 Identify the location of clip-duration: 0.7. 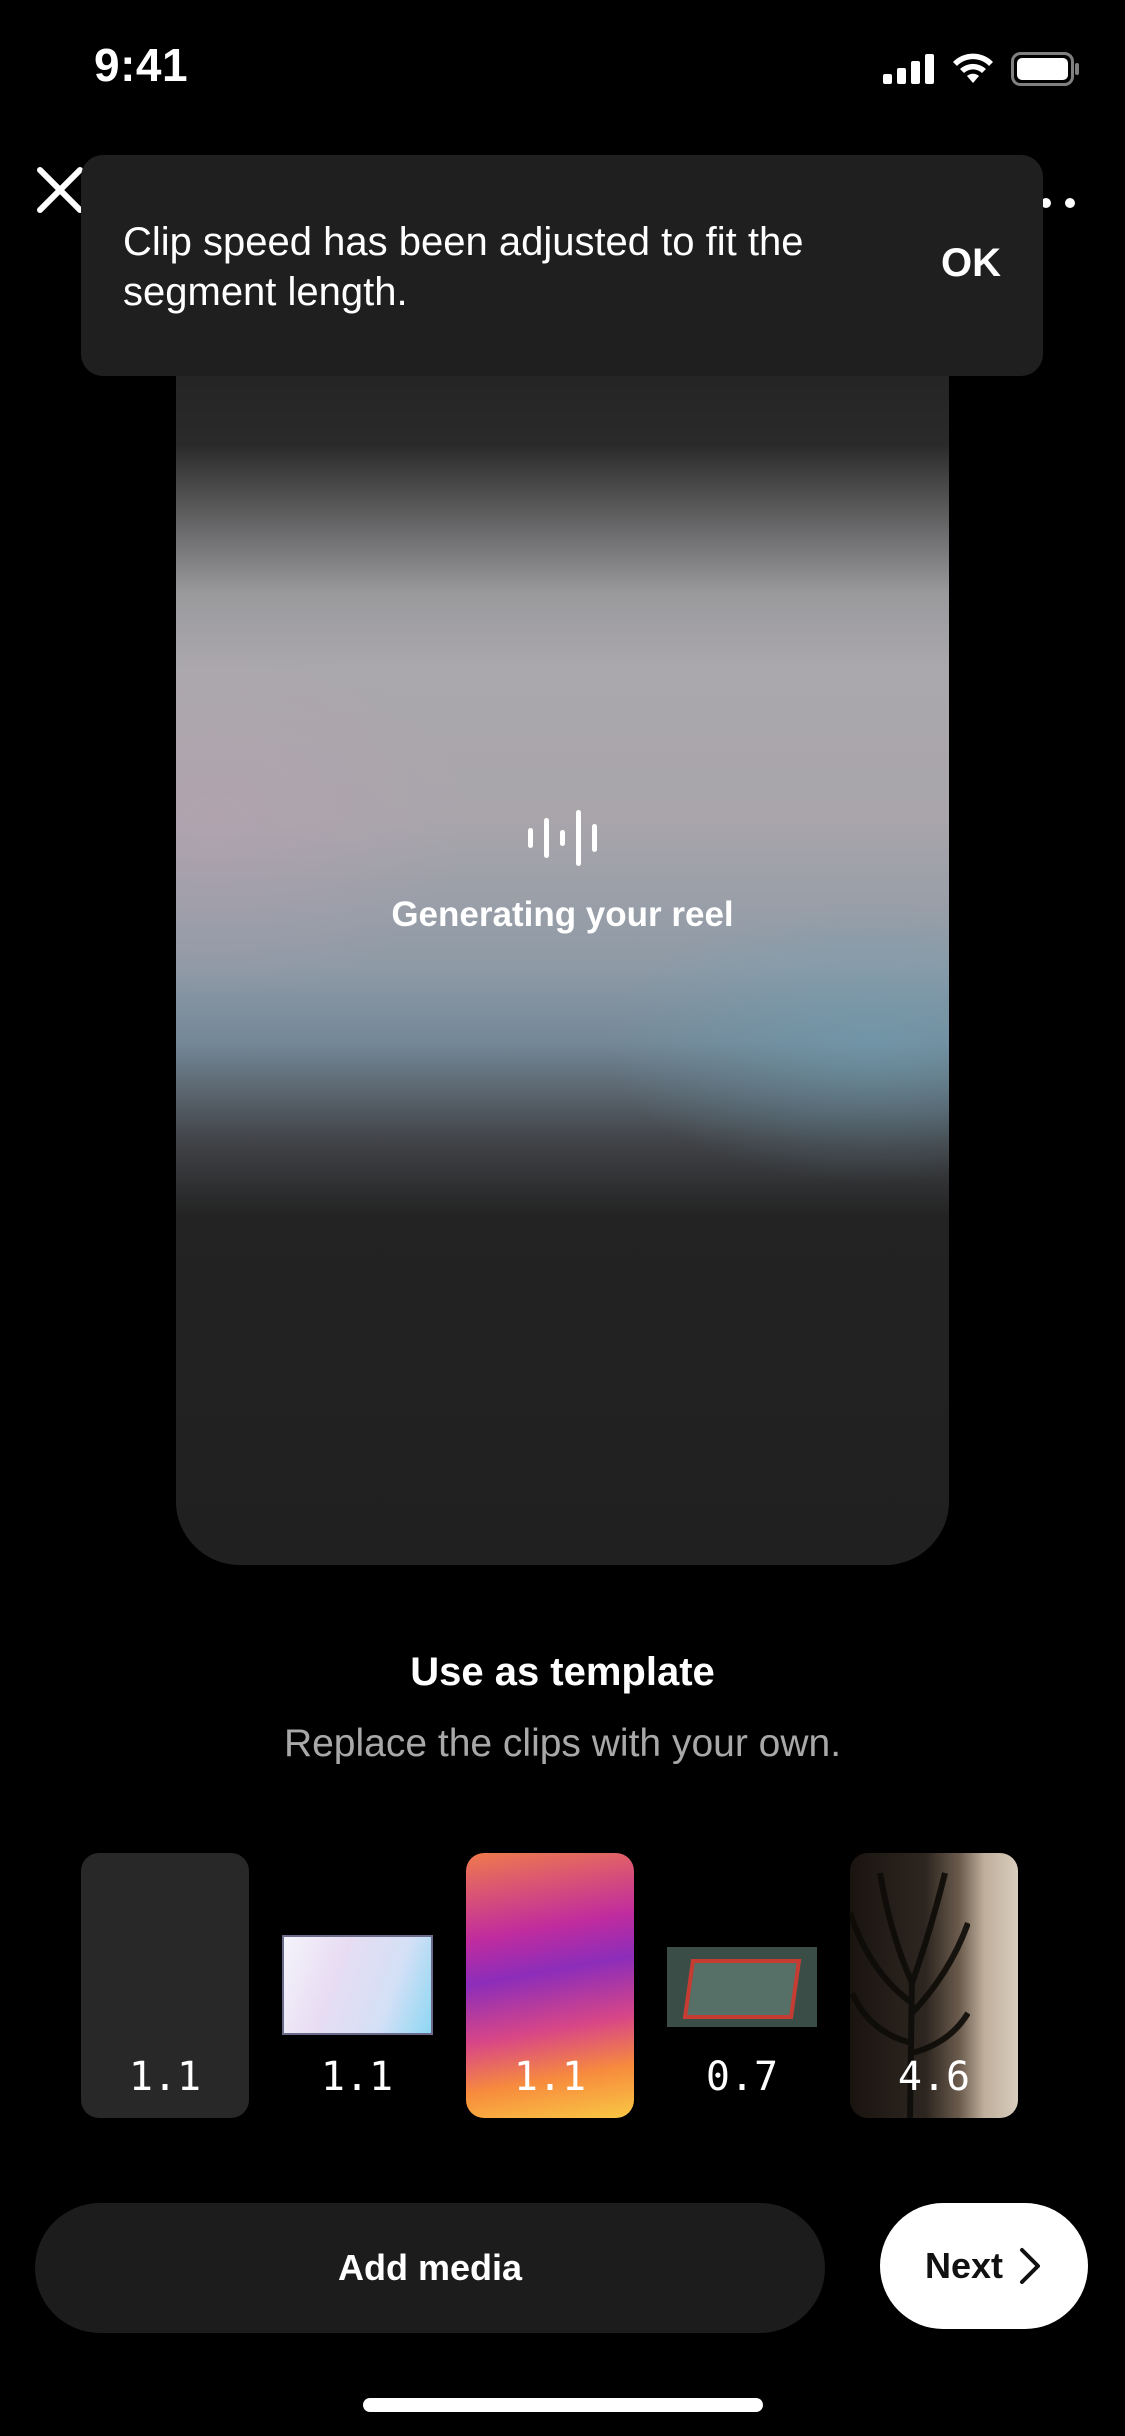
(742, 2077).